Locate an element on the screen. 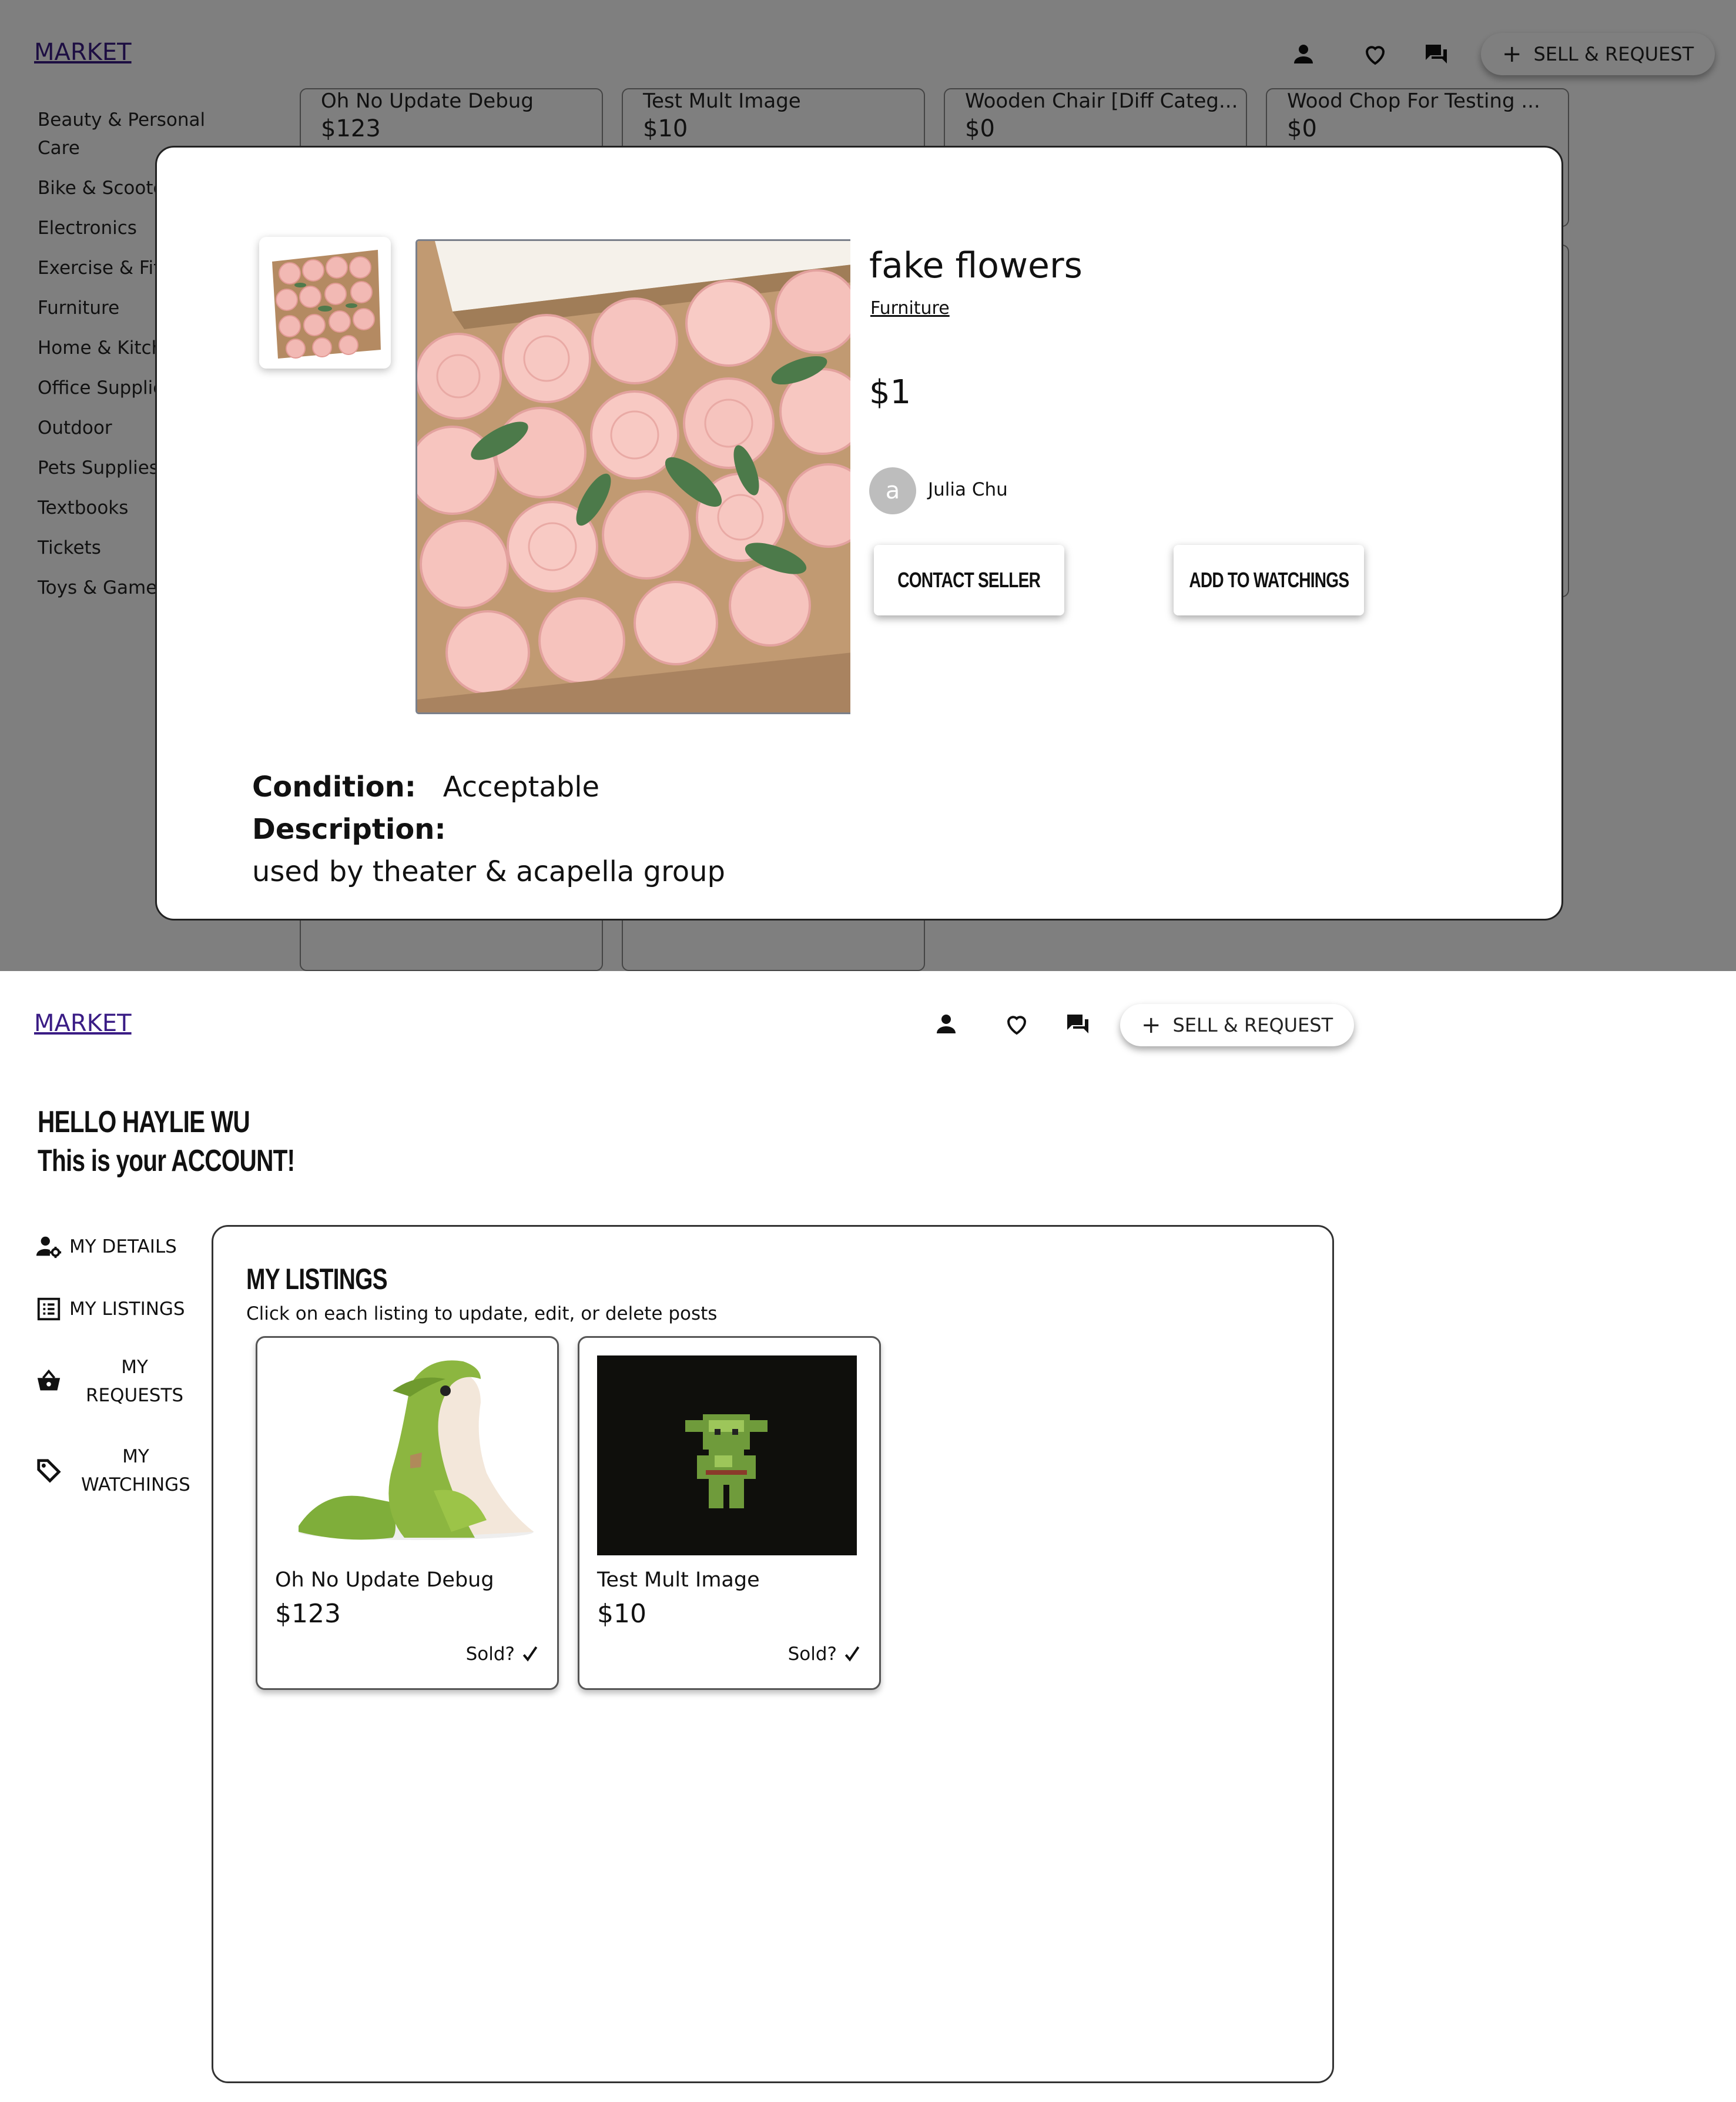 Image resolution: width=1736 pixels, height=2102 pixels. greeting-subtitle: This is your ACCOUNT! is located at coordinates (166, 1161).